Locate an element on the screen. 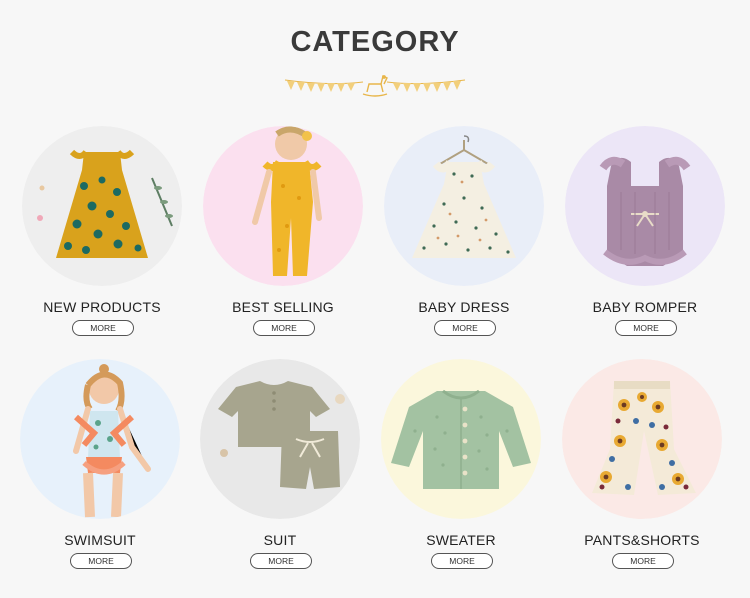 This screenshot has height=598, width=750. category-label: BABY ROMPER is located at coordinates (645, 307).